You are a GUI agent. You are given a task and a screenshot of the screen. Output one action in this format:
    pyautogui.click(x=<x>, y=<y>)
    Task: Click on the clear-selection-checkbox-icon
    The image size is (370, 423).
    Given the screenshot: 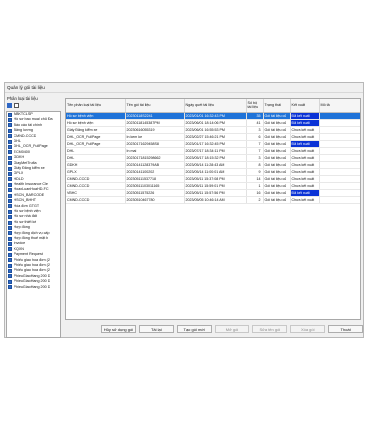 What is the action you would take?
    pyautogui.click(x=16, y=105)
    